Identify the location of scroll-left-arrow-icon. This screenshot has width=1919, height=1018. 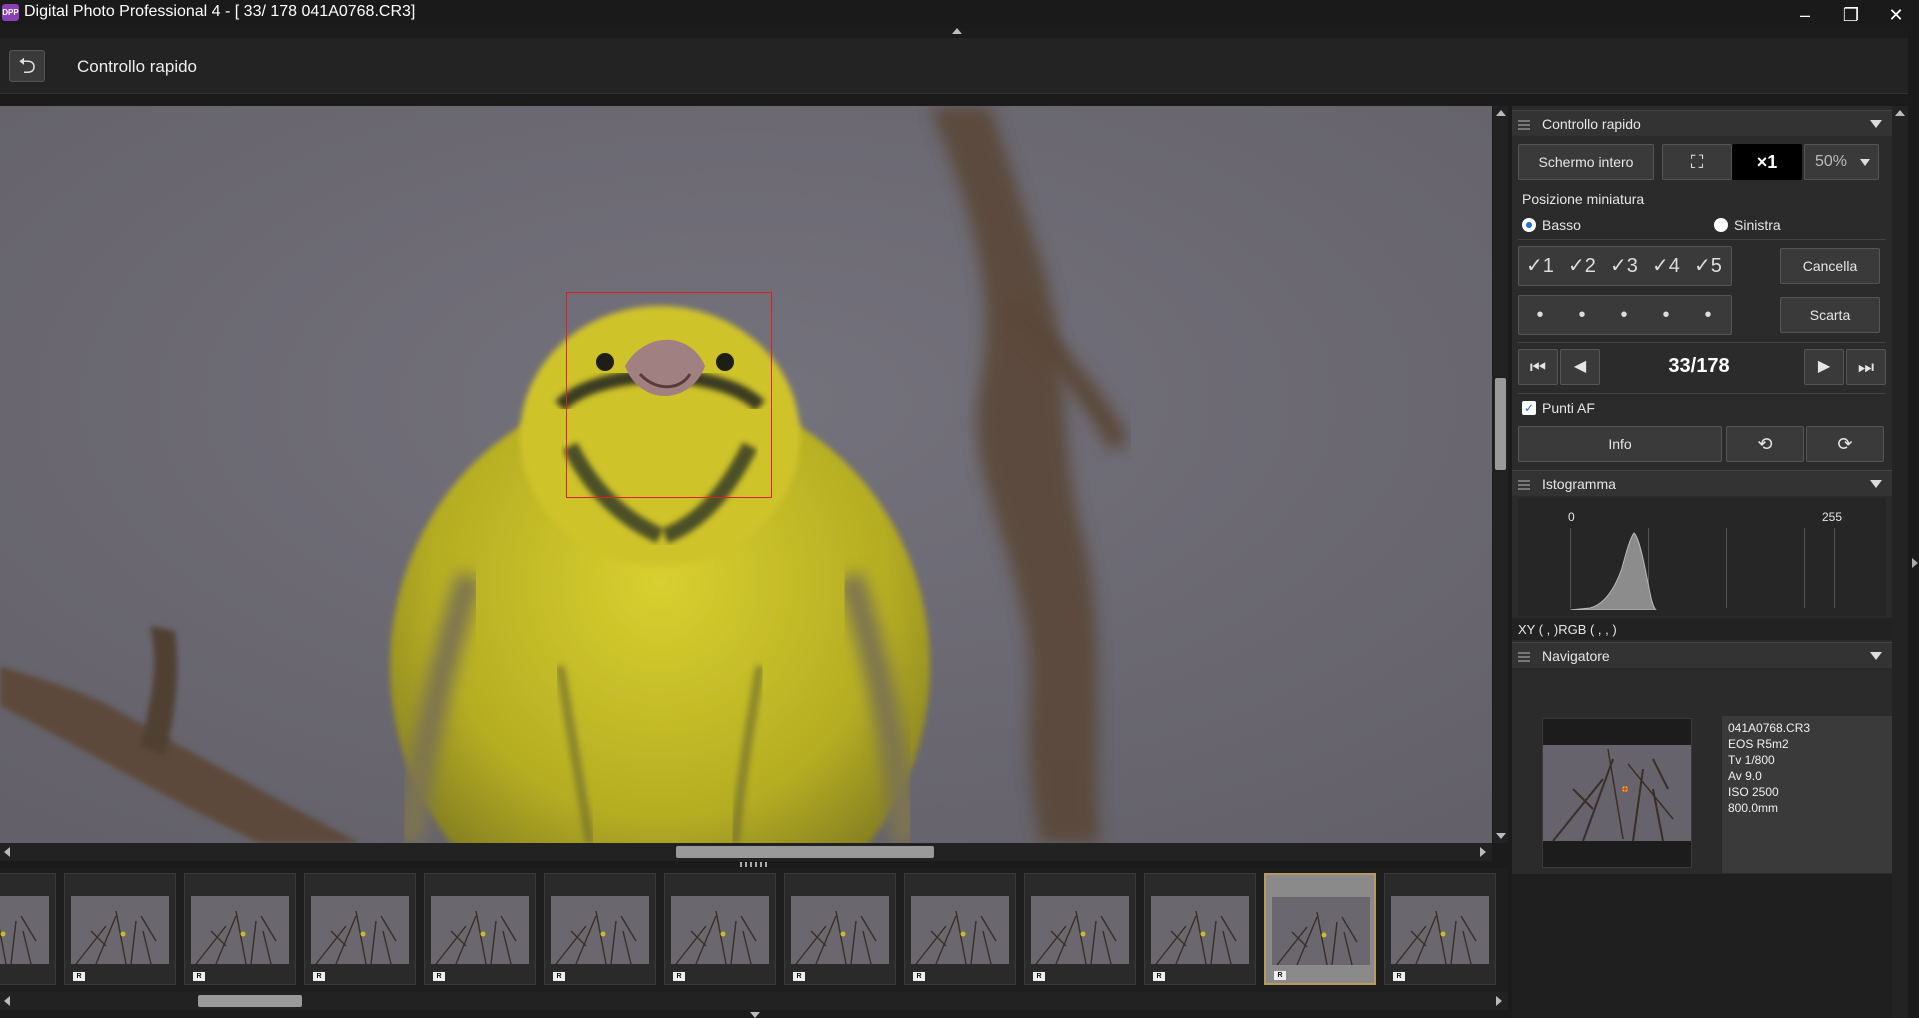
(7, 852).